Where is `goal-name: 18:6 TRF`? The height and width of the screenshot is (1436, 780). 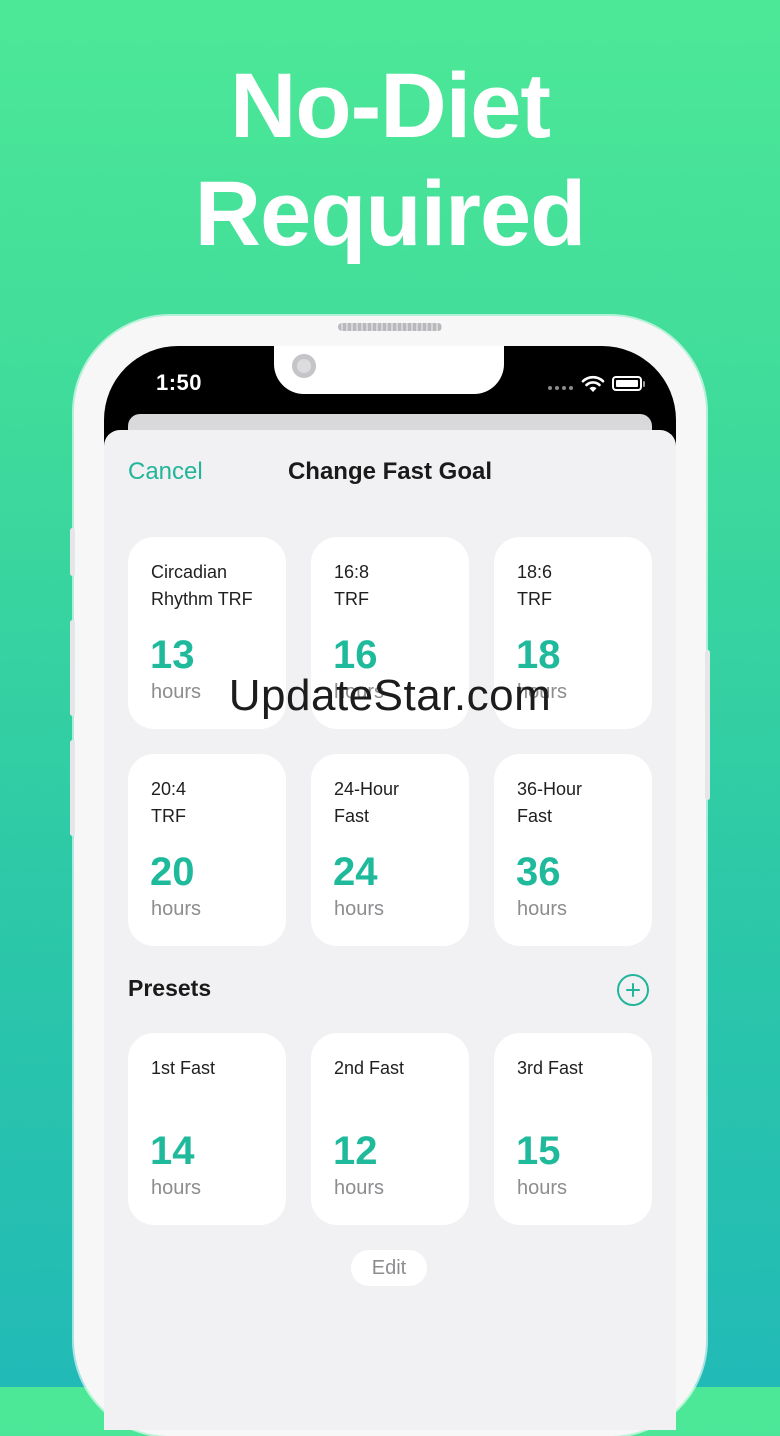 goal-name: 18:6 TRF is located at coordinates (535, 585).